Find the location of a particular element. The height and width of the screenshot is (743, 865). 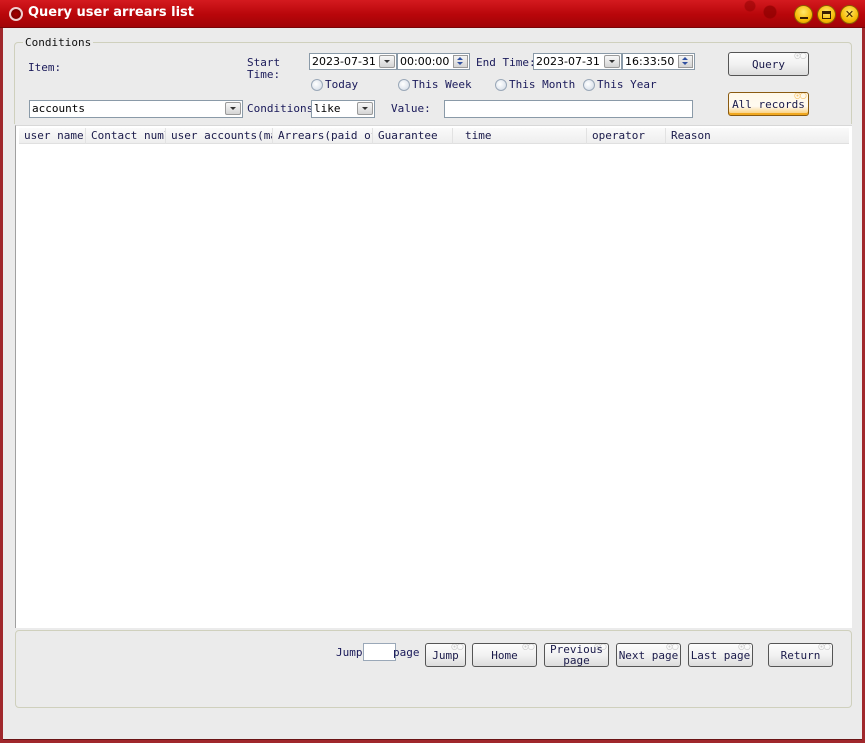

end-time-label: End Time: is located at coordinates (506, 62).